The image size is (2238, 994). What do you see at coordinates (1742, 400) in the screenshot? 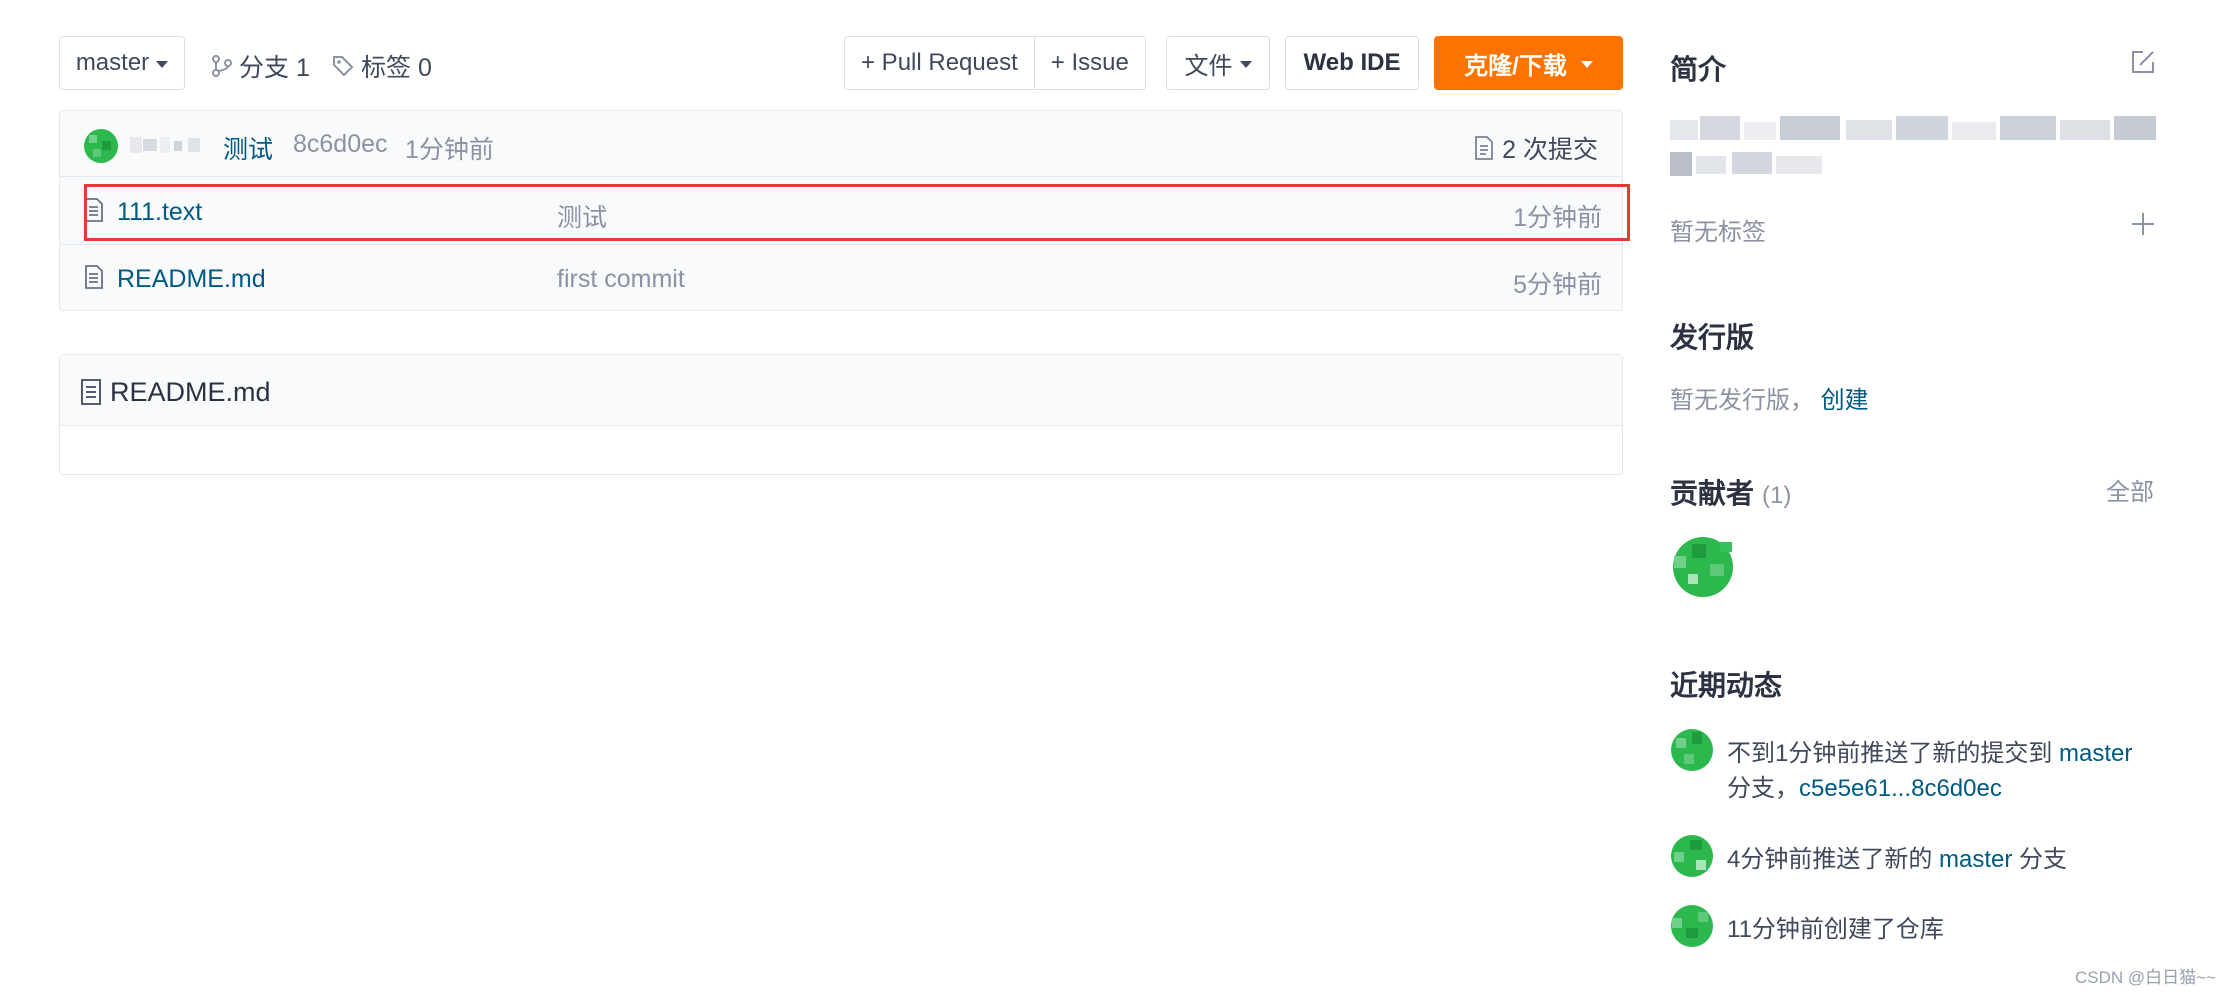
I see `no-releases-text: 暂无发行版，` at bounding box center [1742, 400].